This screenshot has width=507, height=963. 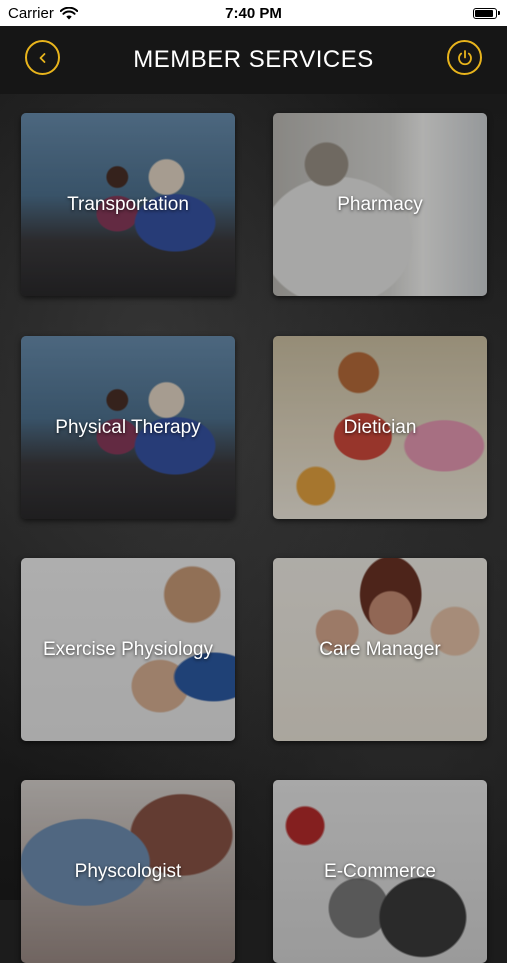 I want to click on status-right, so click(x=490, y=13).